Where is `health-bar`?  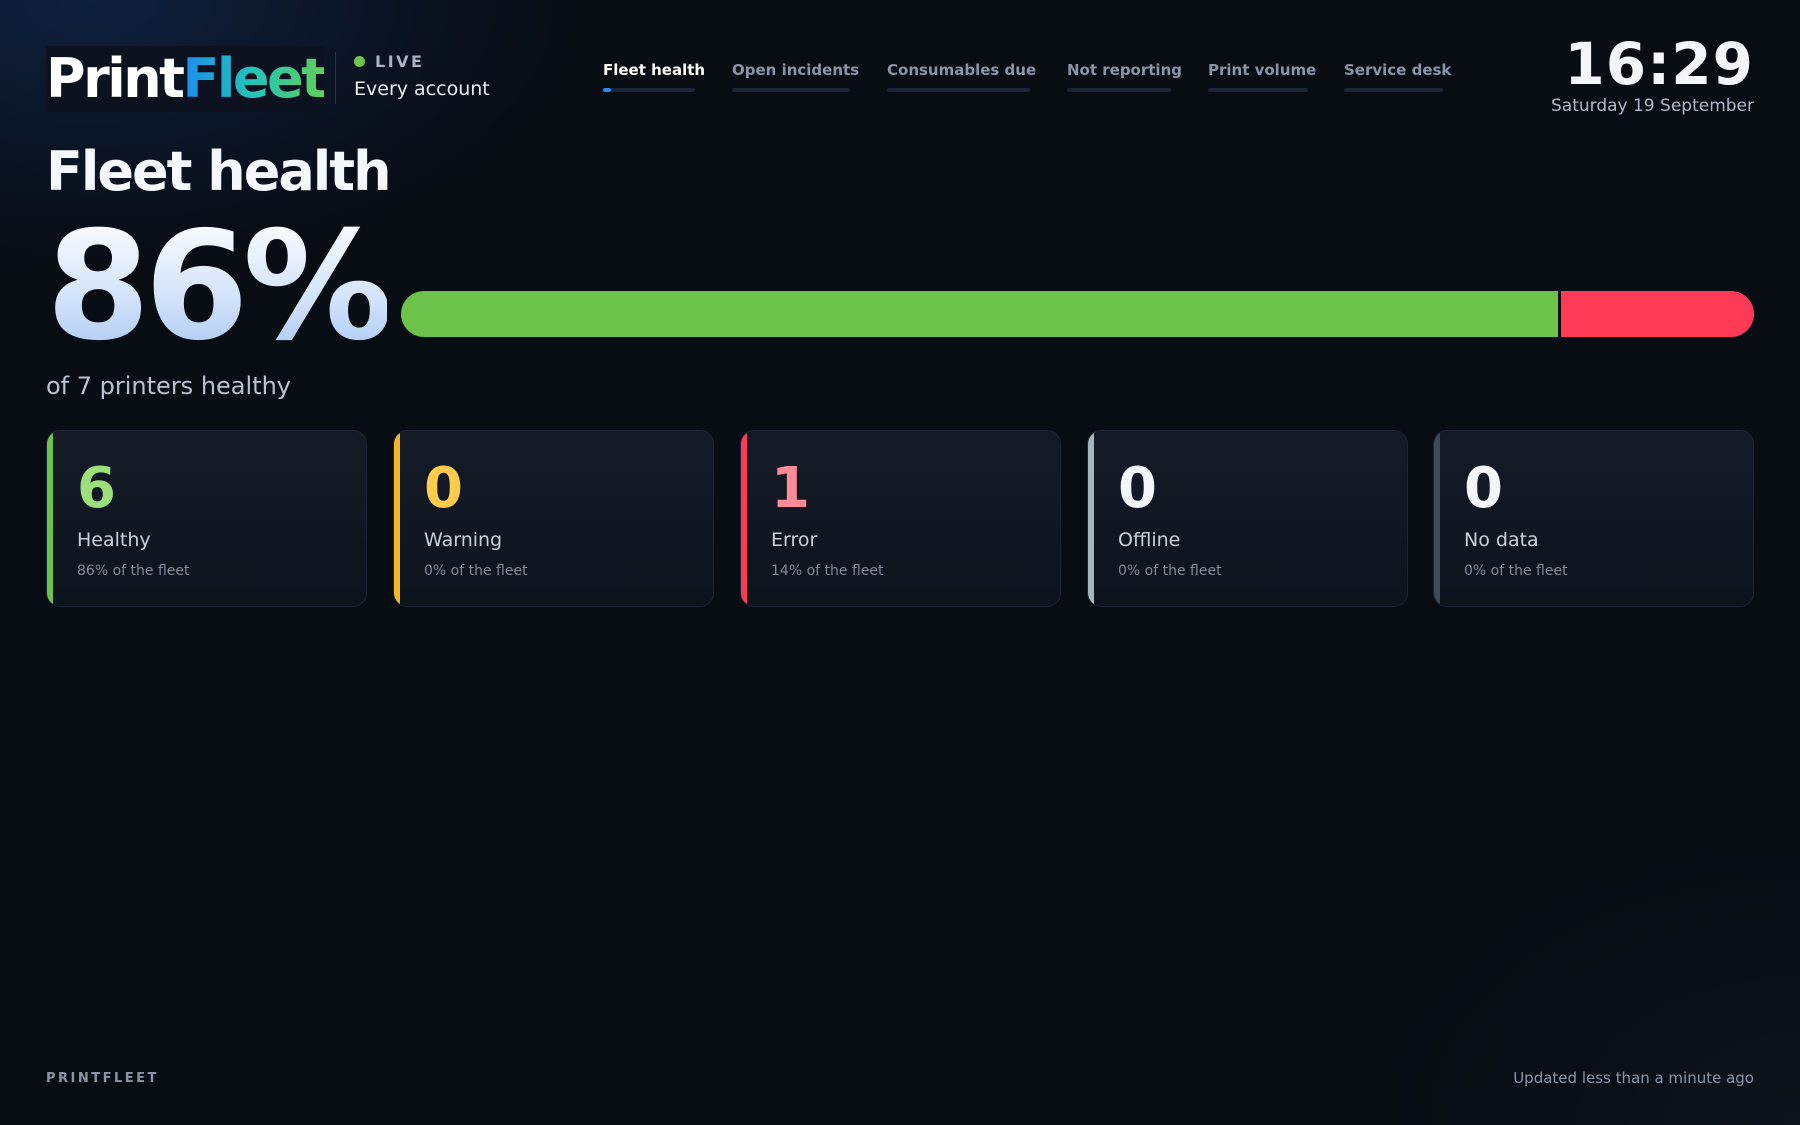
health-bar is located at coordinates (1077, 314).